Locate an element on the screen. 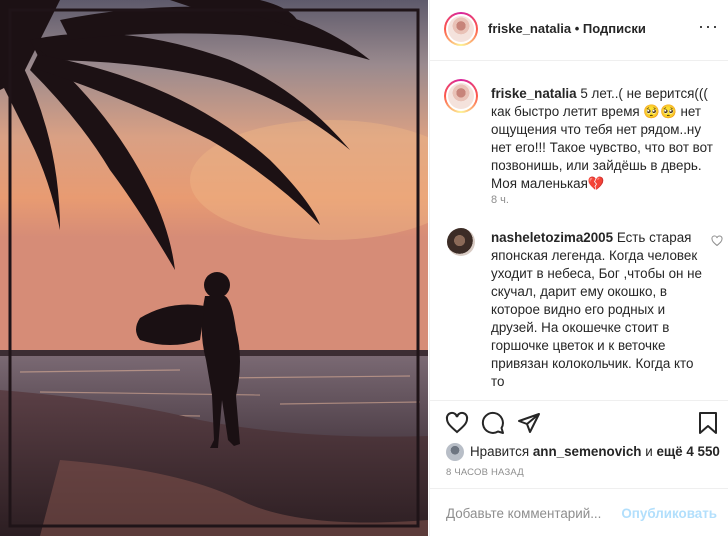 This screenshot has width=728, height=537. caption-avatar is located at coordinates (461, 96).